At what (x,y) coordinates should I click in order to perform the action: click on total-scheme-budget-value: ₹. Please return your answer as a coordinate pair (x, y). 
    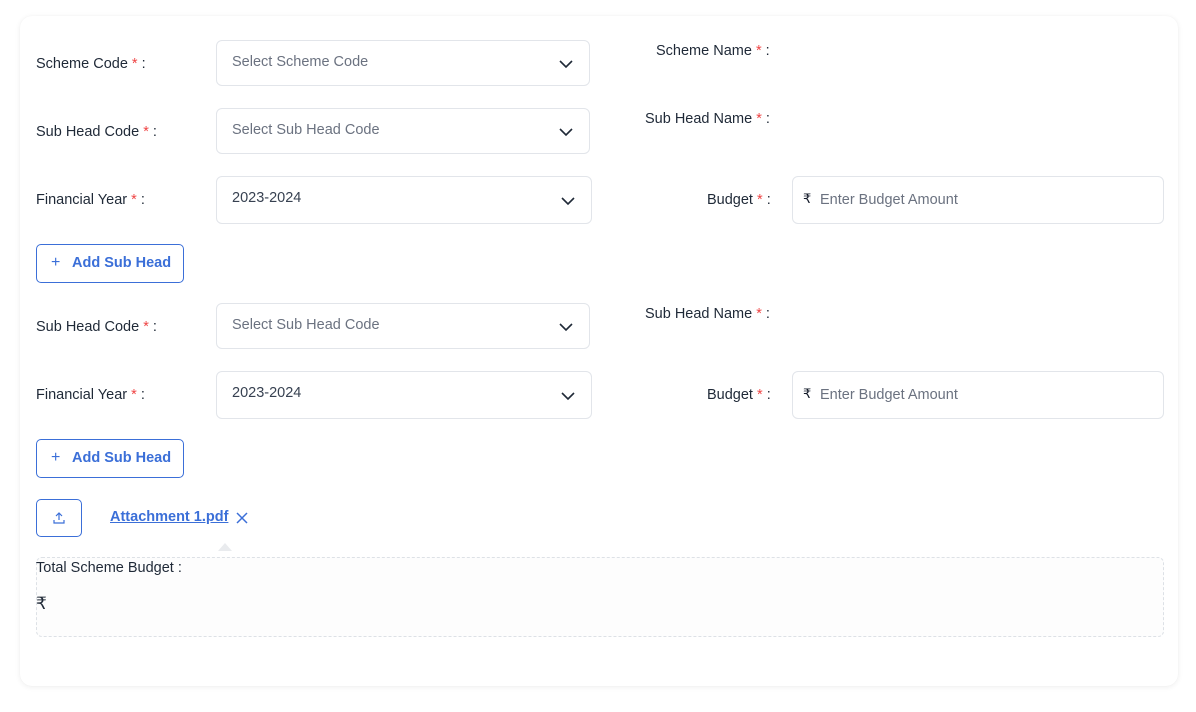
    Looking at the image, I should click on (41, 603).